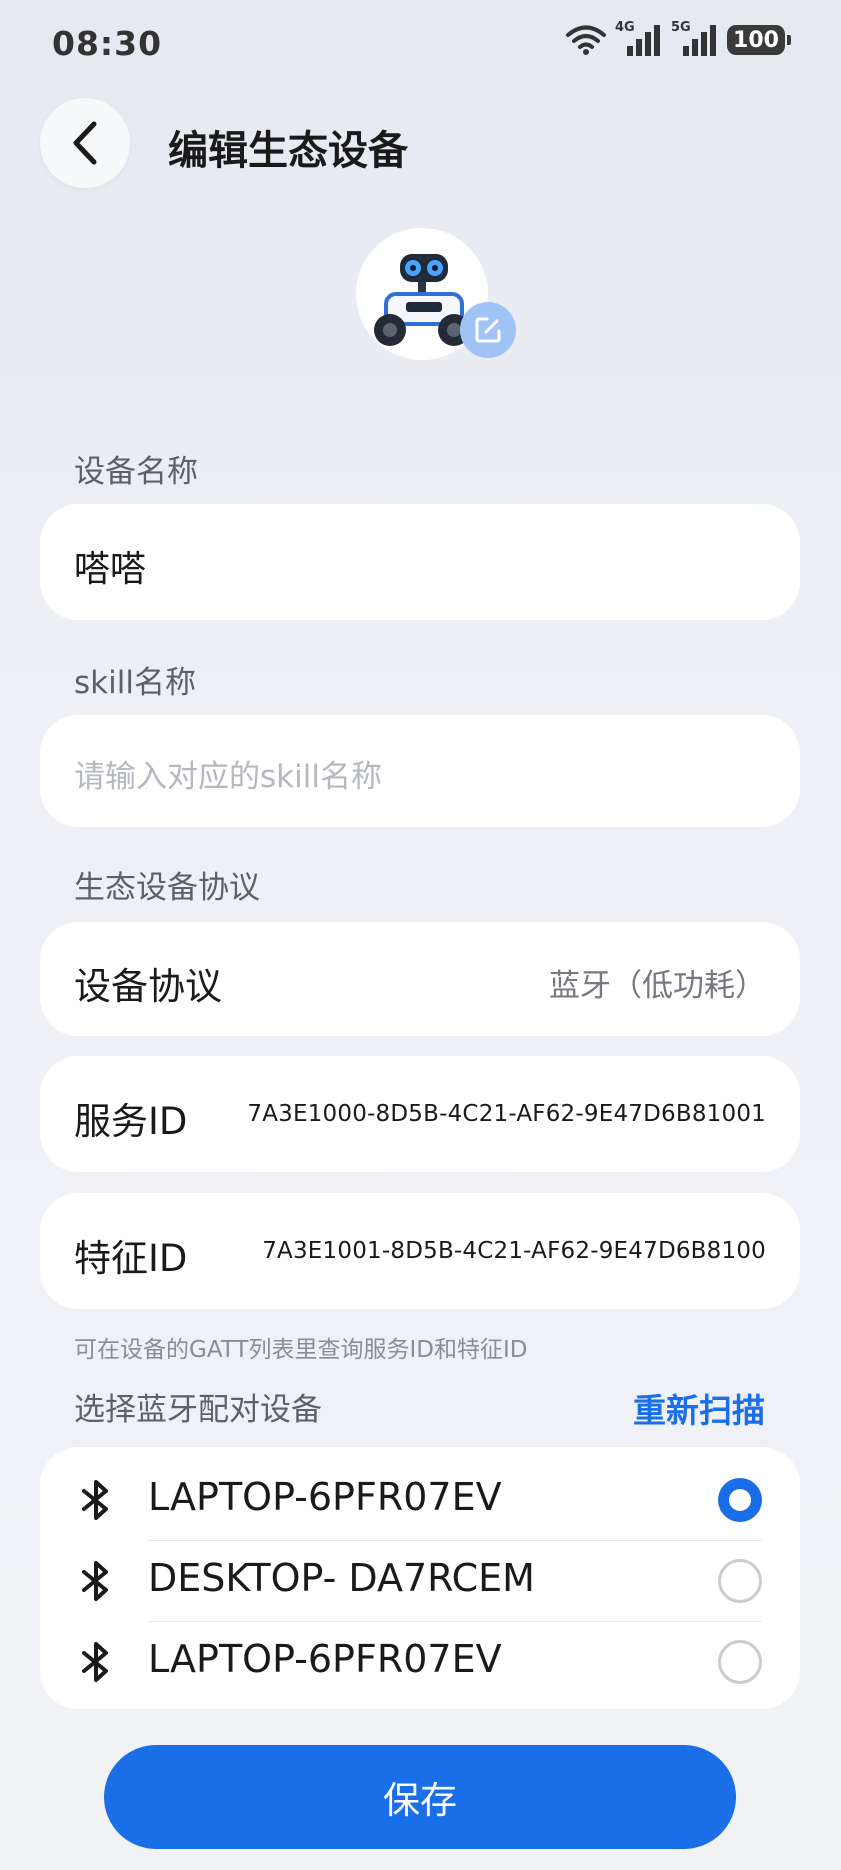 The image size is (841, 1870). Describe the element at coordinates (657, 986) in the screenshot. I see `protocol-value: 蓝牙（低功耗）` at that location.